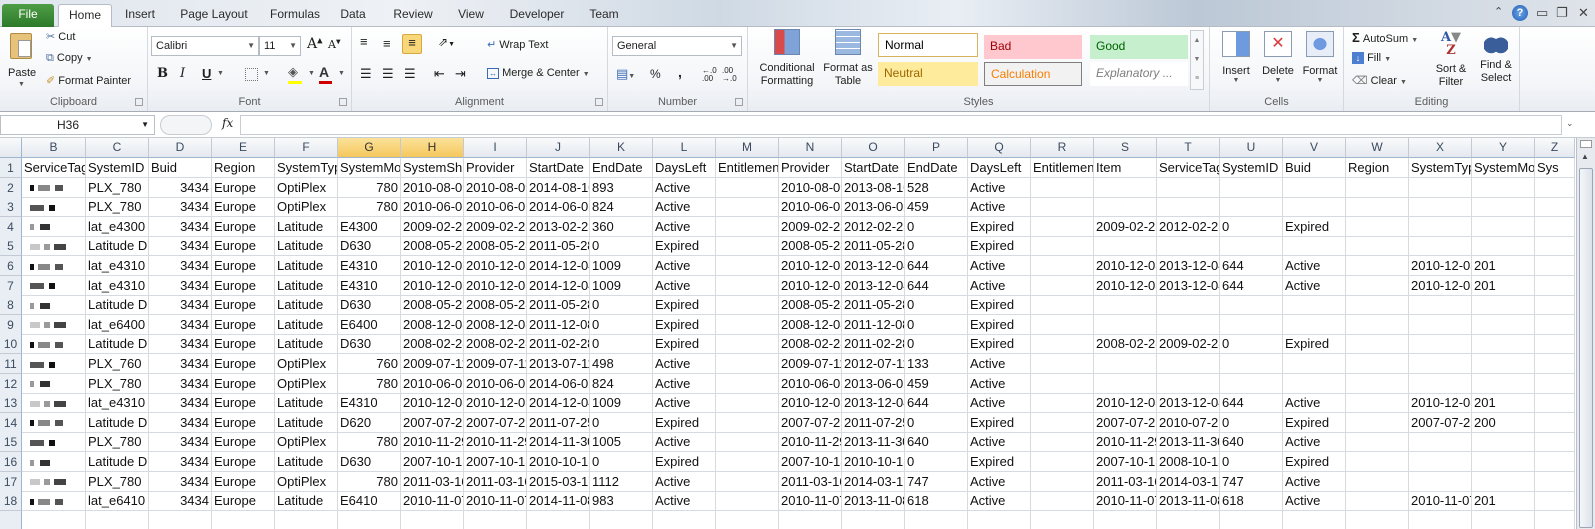  What do you see at coordinates (1125, 207) in the screenshot?
I see `cell-s3` at bounding box center [1125, 207].